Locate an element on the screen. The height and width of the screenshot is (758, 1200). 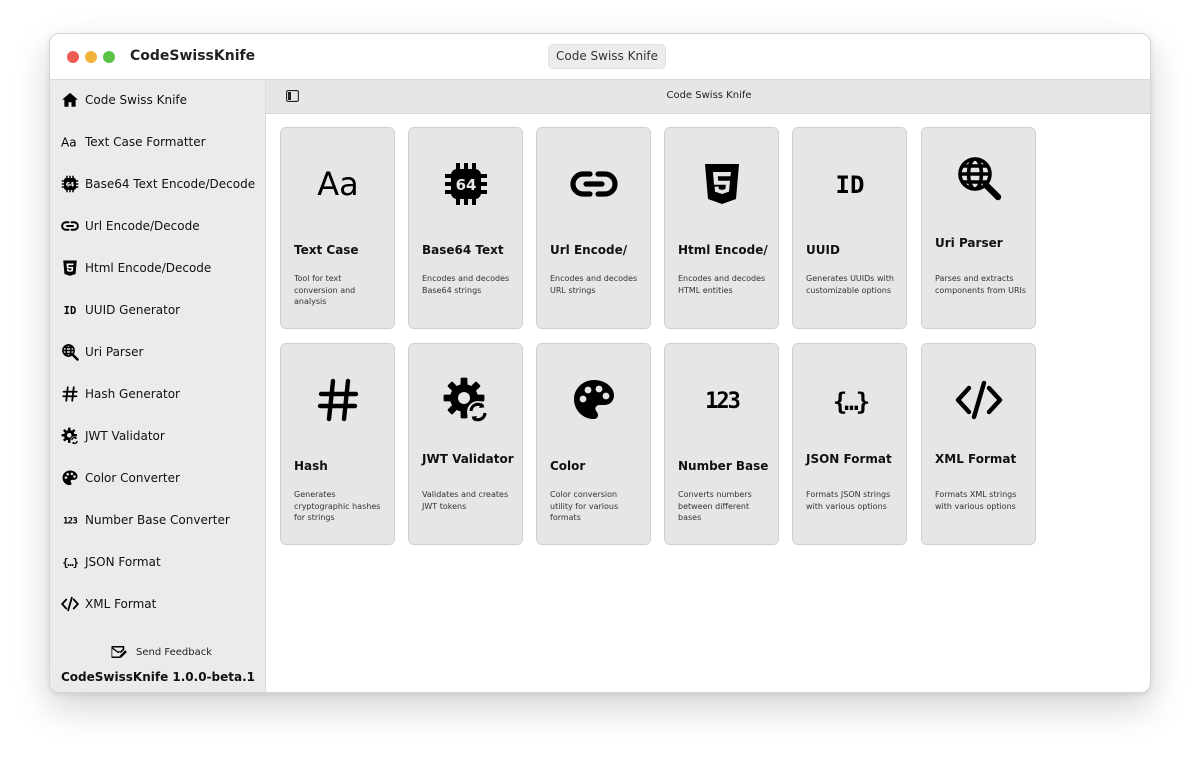
zoom-window-button is located at coordinates (109, 57).